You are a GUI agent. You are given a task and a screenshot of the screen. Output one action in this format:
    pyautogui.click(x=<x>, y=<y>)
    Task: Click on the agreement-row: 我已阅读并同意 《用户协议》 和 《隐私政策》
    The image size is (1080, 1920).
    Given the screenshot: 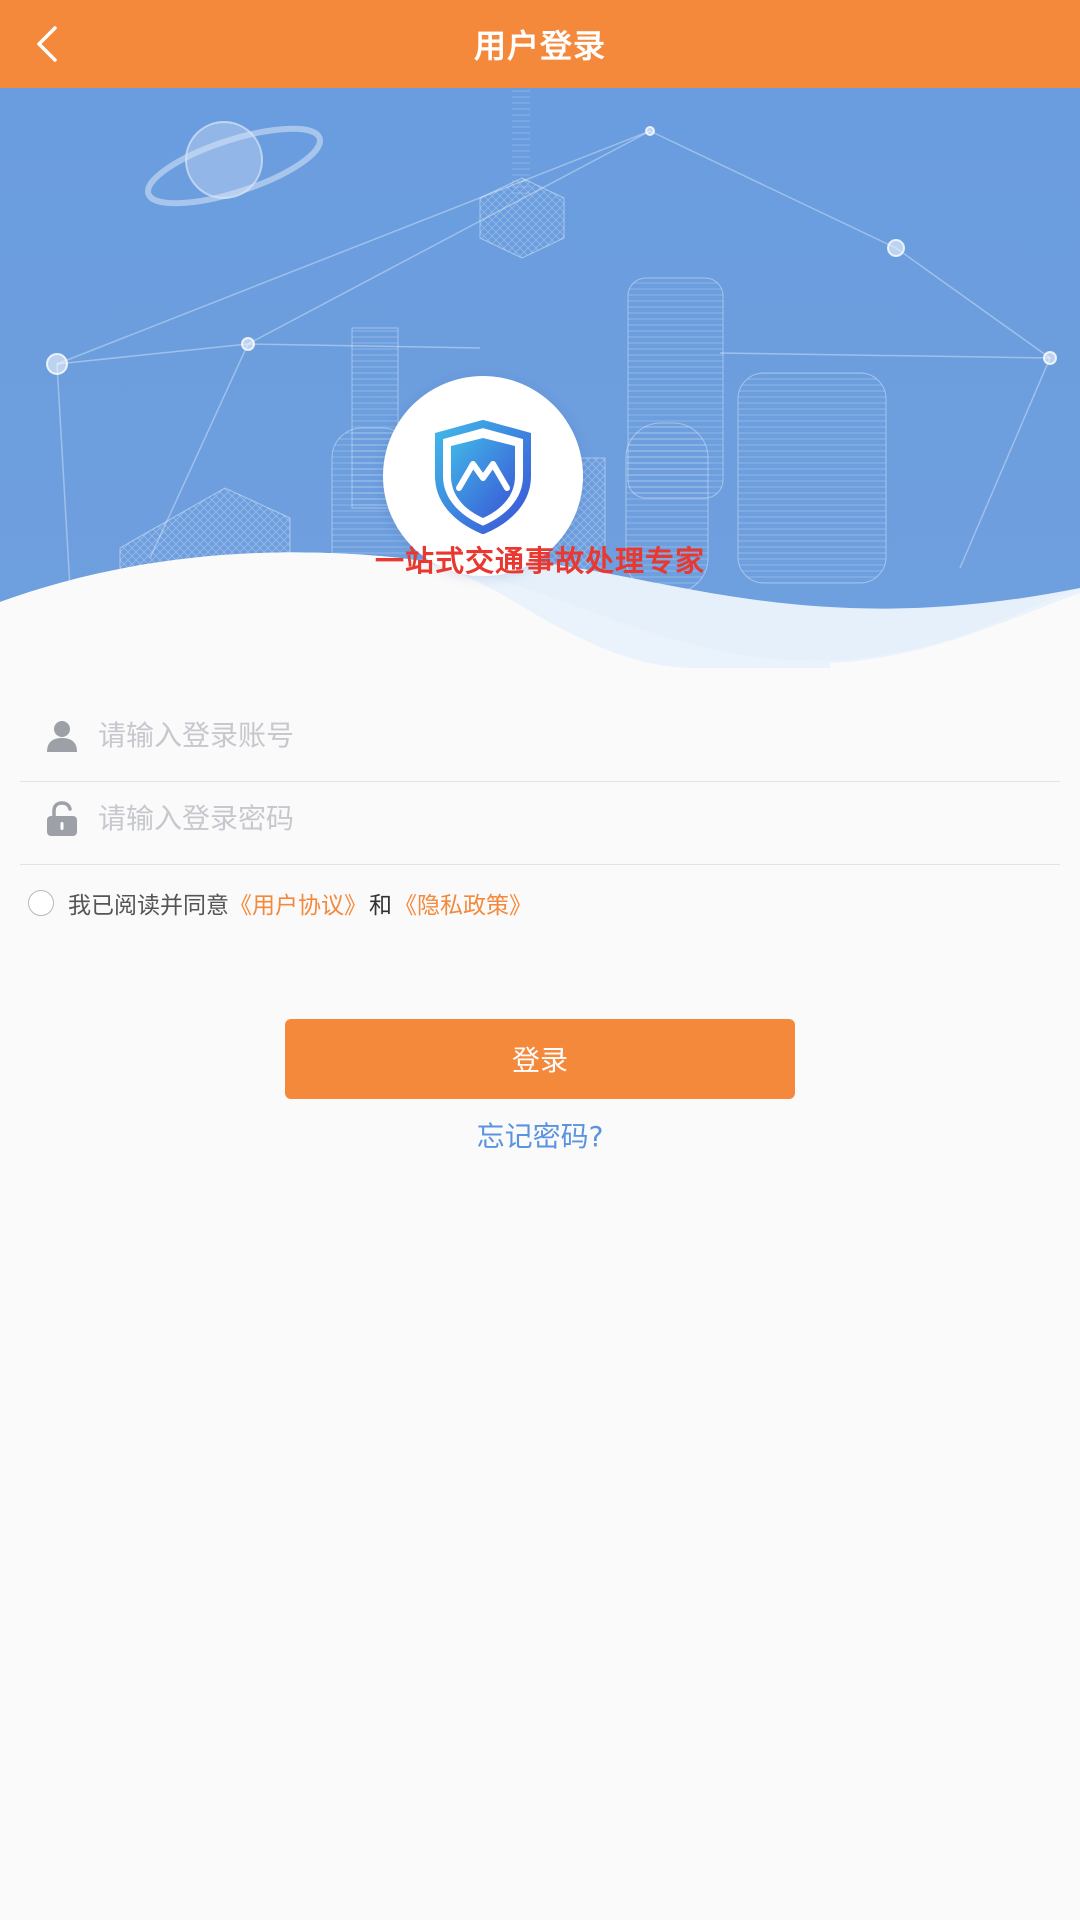 What is the action you would take?
    pyautogui.click(x=280, y=903)
    